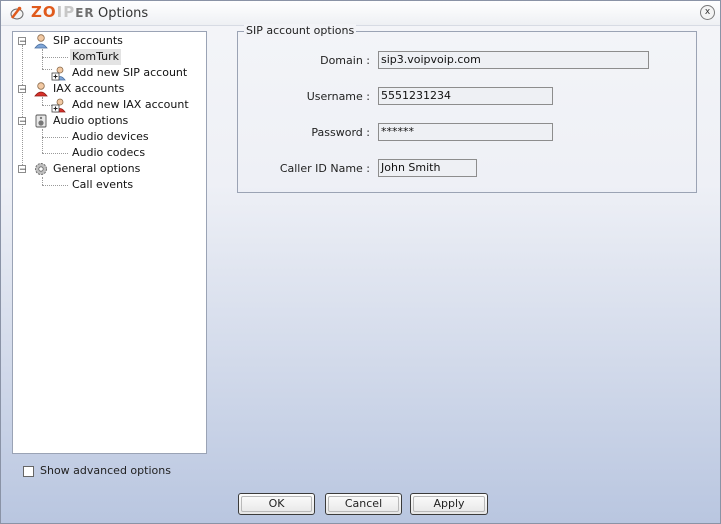 Image resolution: width=721 pixels, height=524 pixels. I want to click on tree-item-audio-codecs: Audio codecs, so click(108, 153).